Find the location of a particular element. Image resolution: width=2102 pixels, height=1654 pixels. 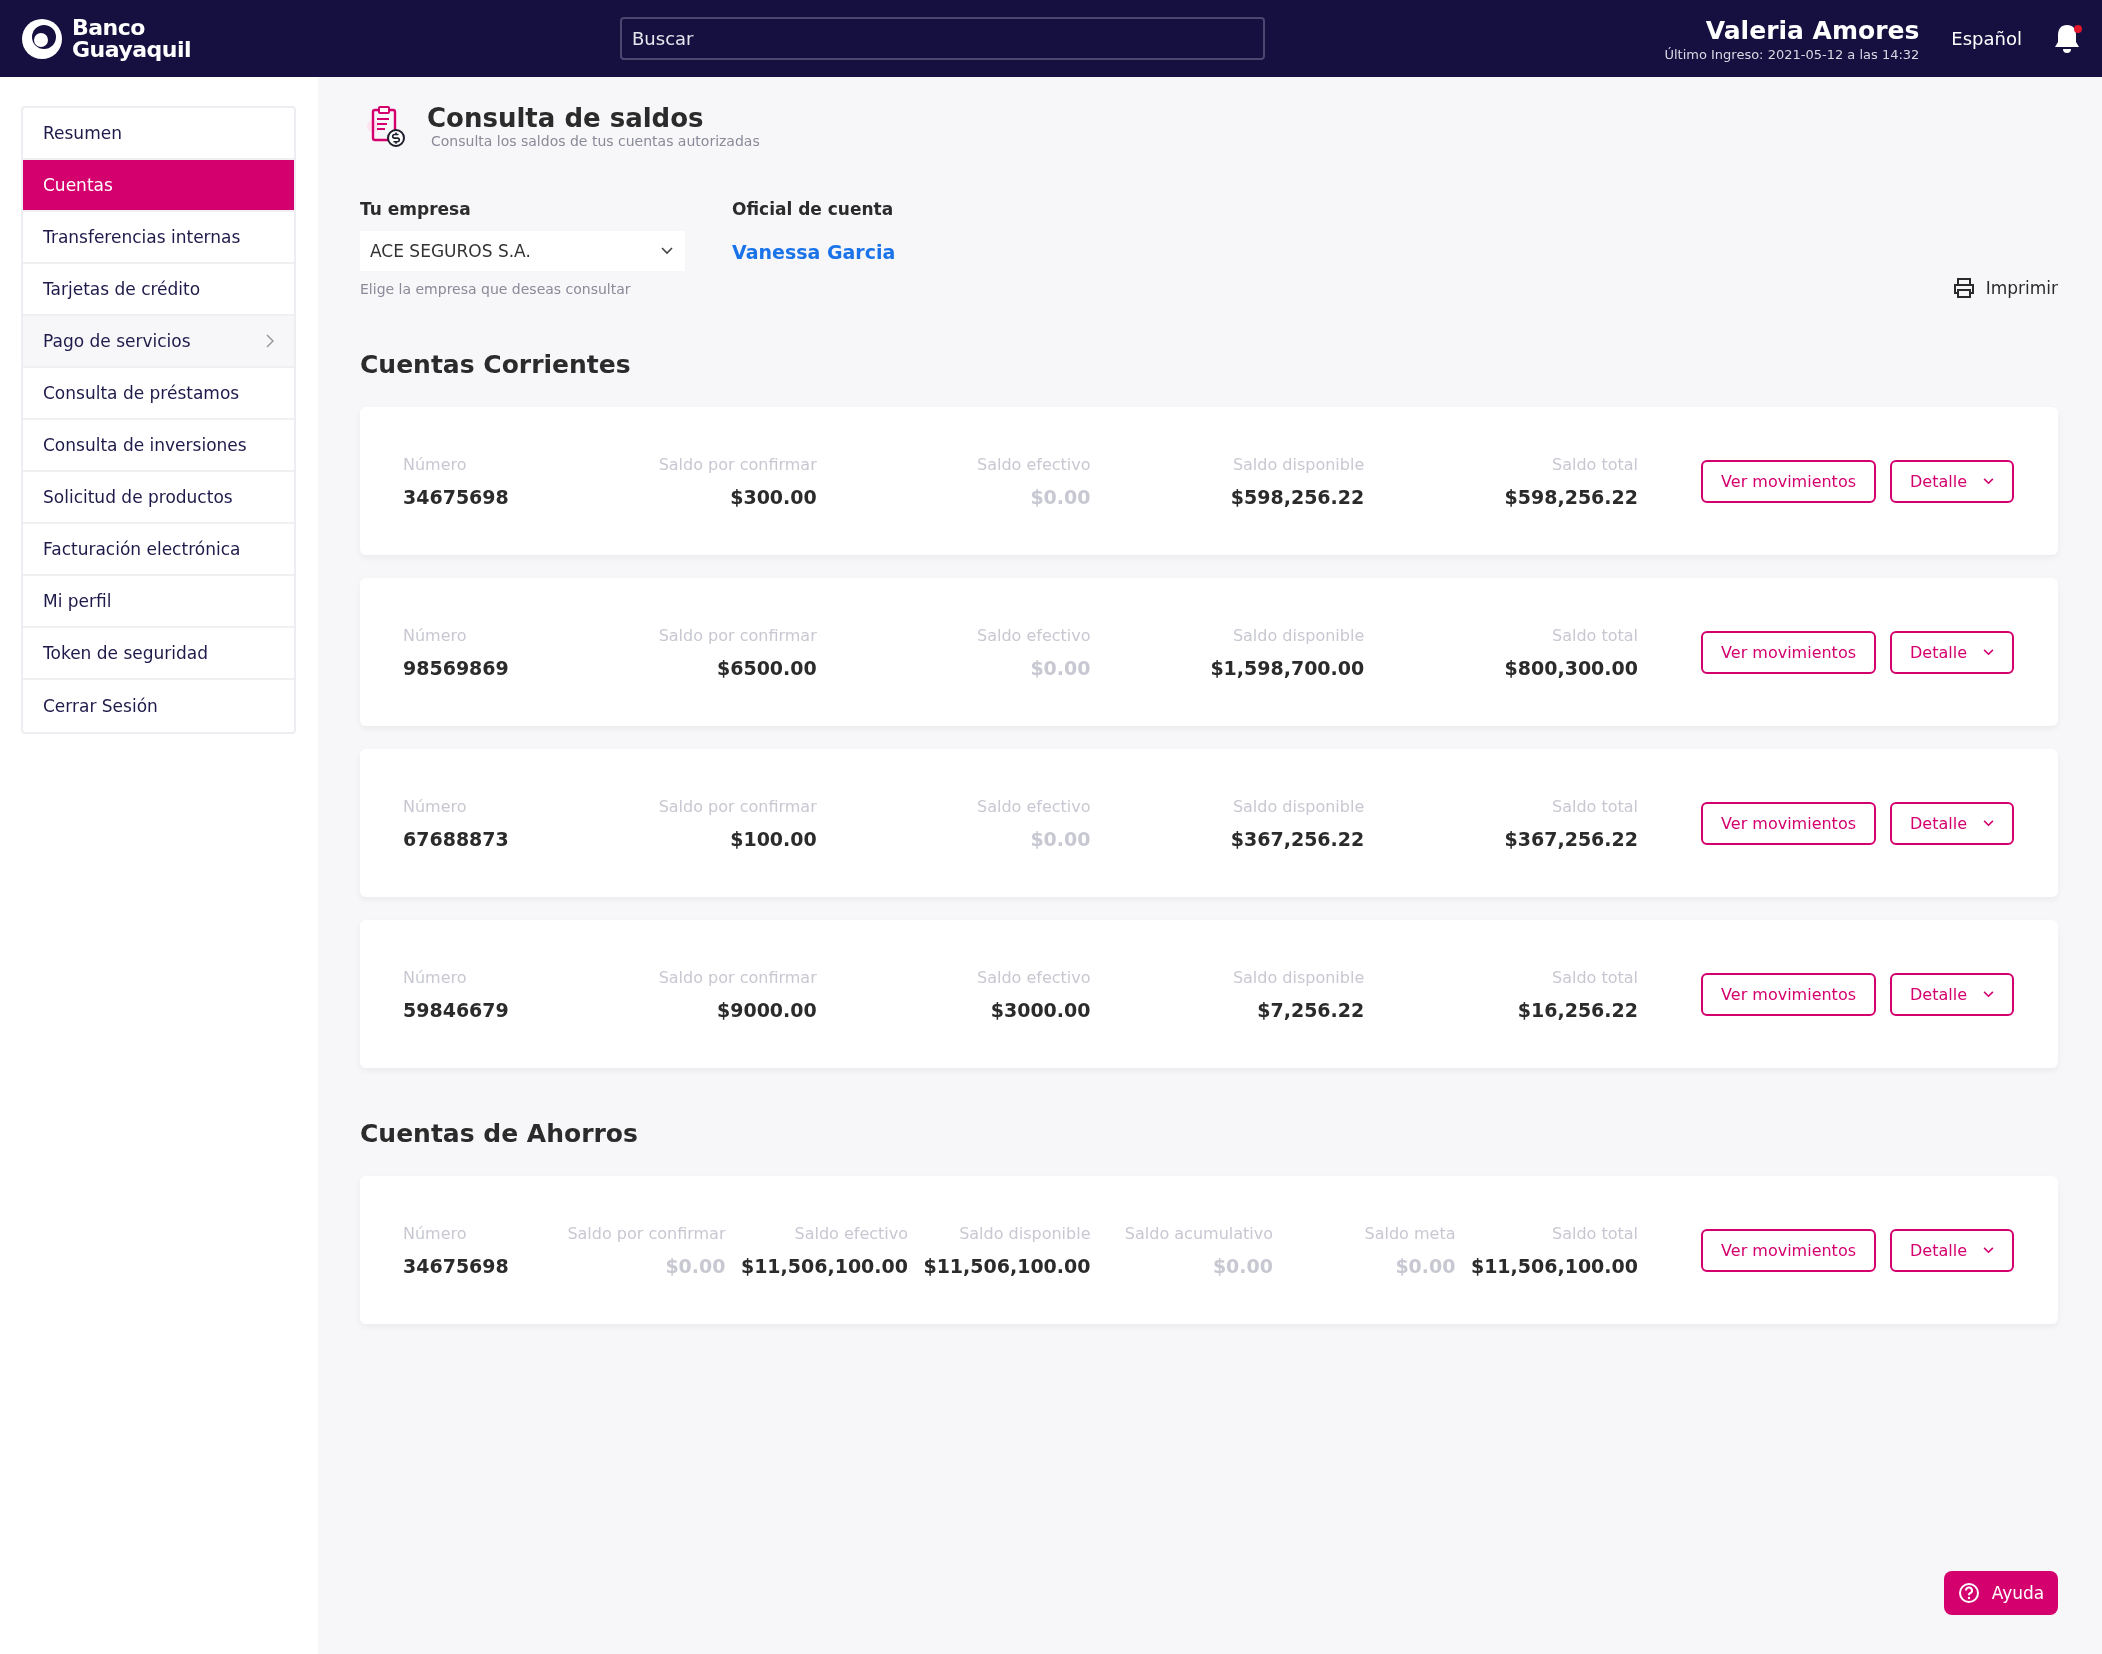

print-button: Imprimir is located at coordinates (2004, 288).